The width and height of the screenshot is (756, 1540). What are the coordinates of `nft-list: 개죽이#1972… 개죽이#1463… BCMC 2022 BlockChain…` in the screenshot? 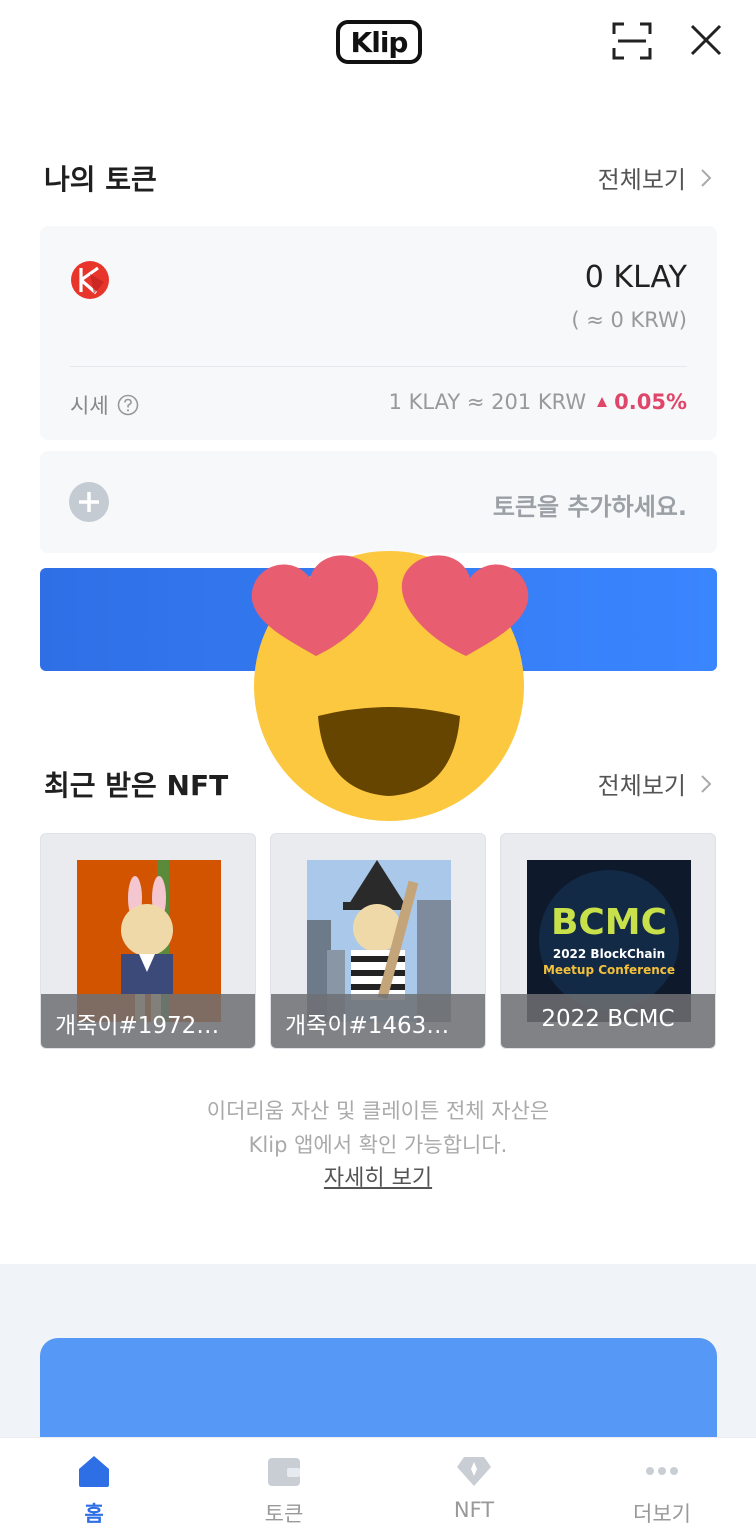 It's located at (378, 941).